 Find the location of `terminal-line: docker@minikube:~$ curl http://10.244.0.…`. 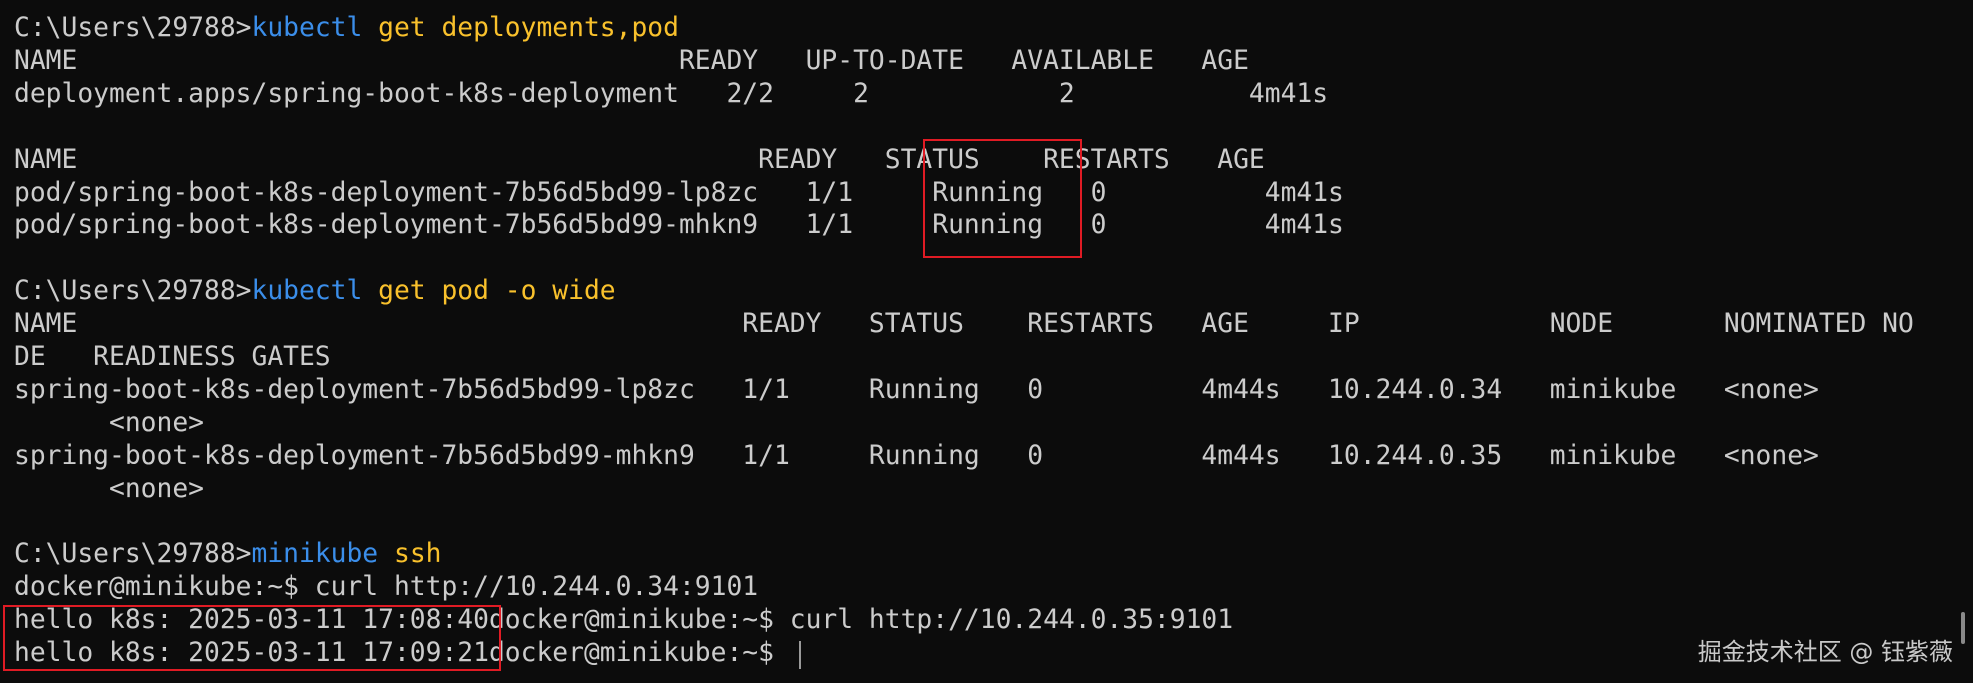

terminal-line: docker@minikube:~$ curl http://10.244.0.… is located at coordinates (386, 587).